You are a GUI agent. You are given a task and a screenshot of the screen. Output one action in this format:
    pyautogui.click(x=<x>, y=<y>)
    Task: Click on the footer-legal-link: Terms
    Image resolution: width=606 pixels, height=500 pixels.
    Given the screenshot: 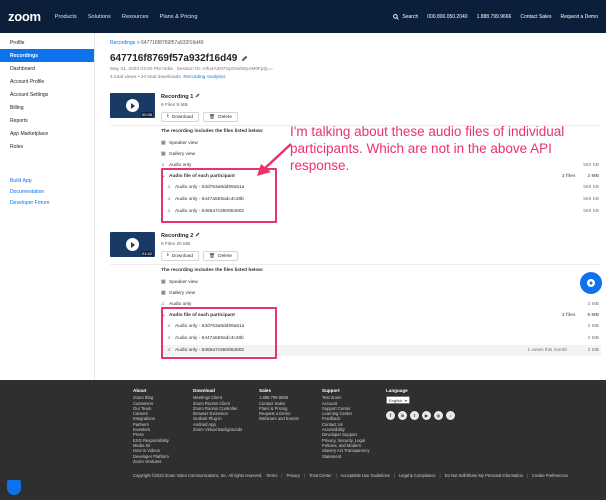 What is the action you would take?
    pyautogui.click(x=271, y=475)
    